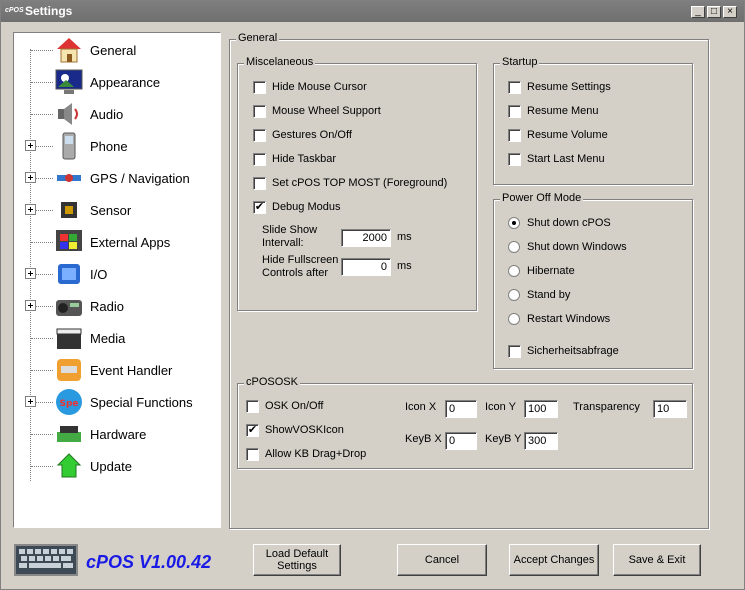  I want to click on confirm-checkbox, so click(514, 351).